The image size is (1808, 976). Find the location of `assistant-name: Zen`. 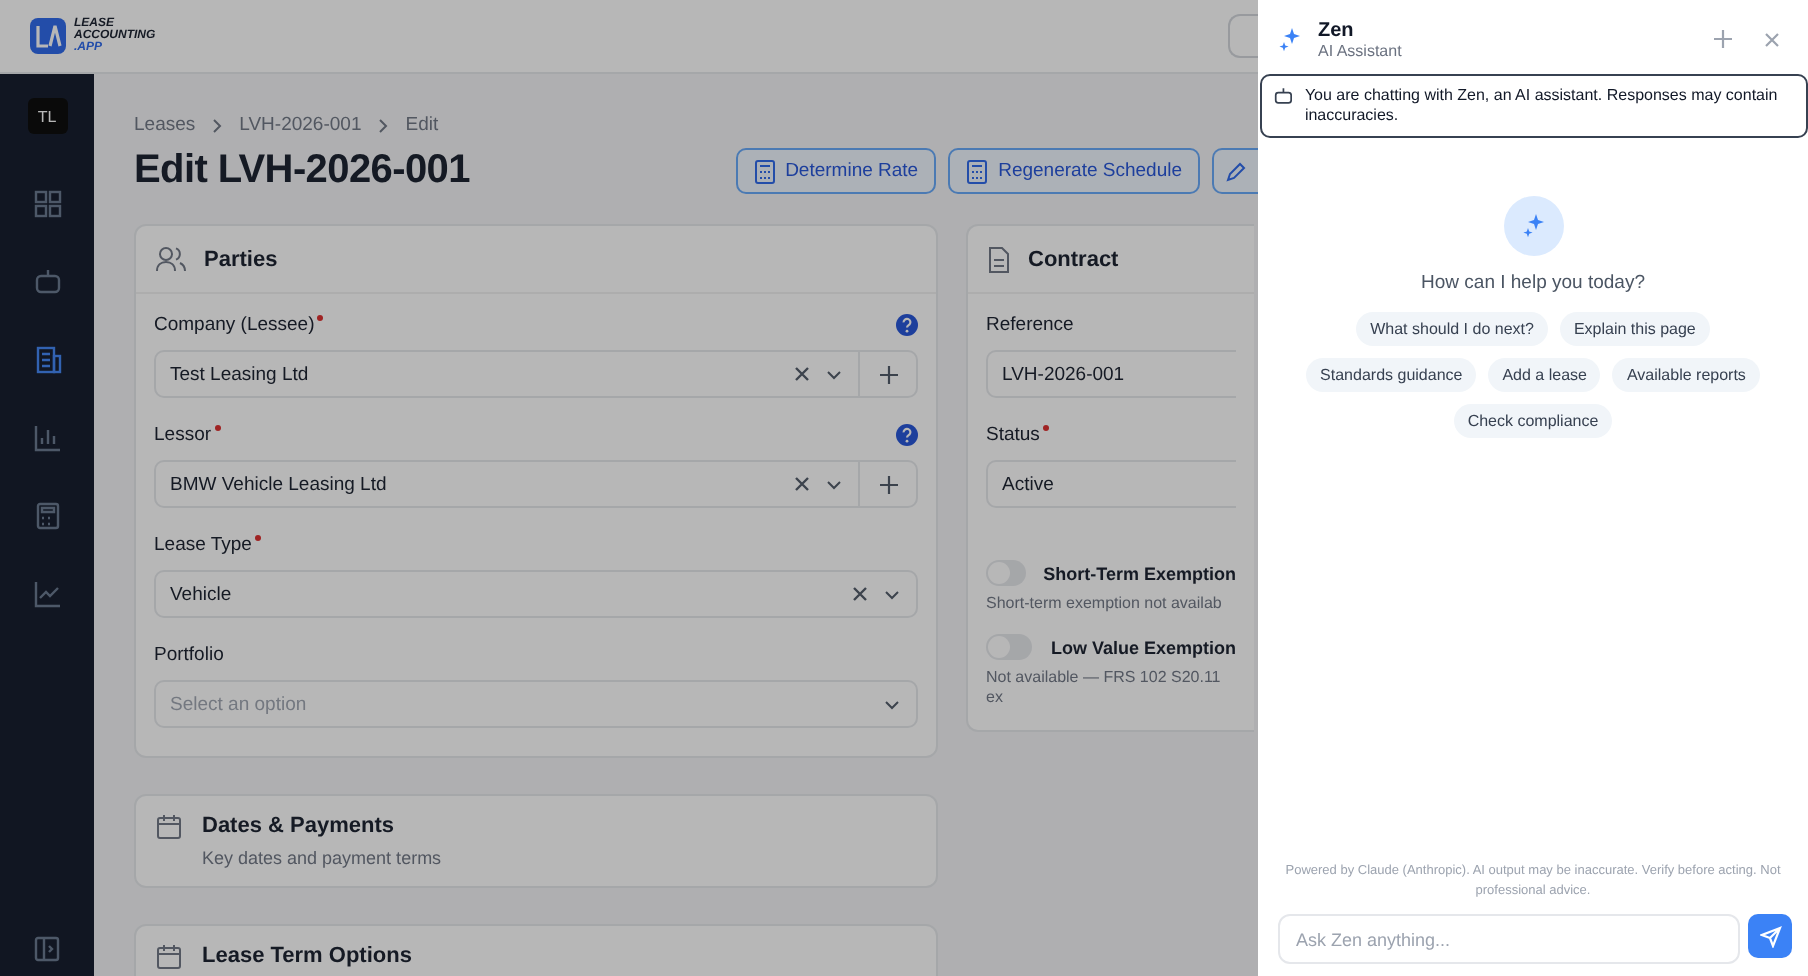

assistant-name: Zen is located at coordinates (1337, 30).